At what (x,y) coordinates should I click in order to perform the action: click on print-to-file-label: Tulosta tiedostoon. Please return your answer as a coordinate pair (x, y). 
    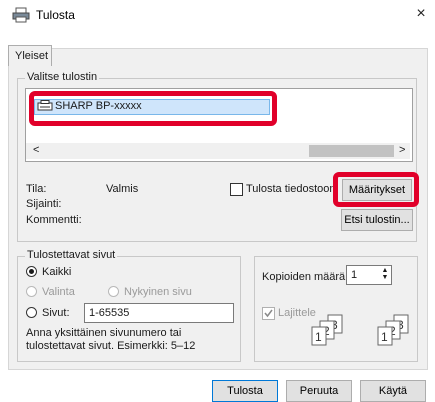
    Looking at the image, I should click on (290, 189).